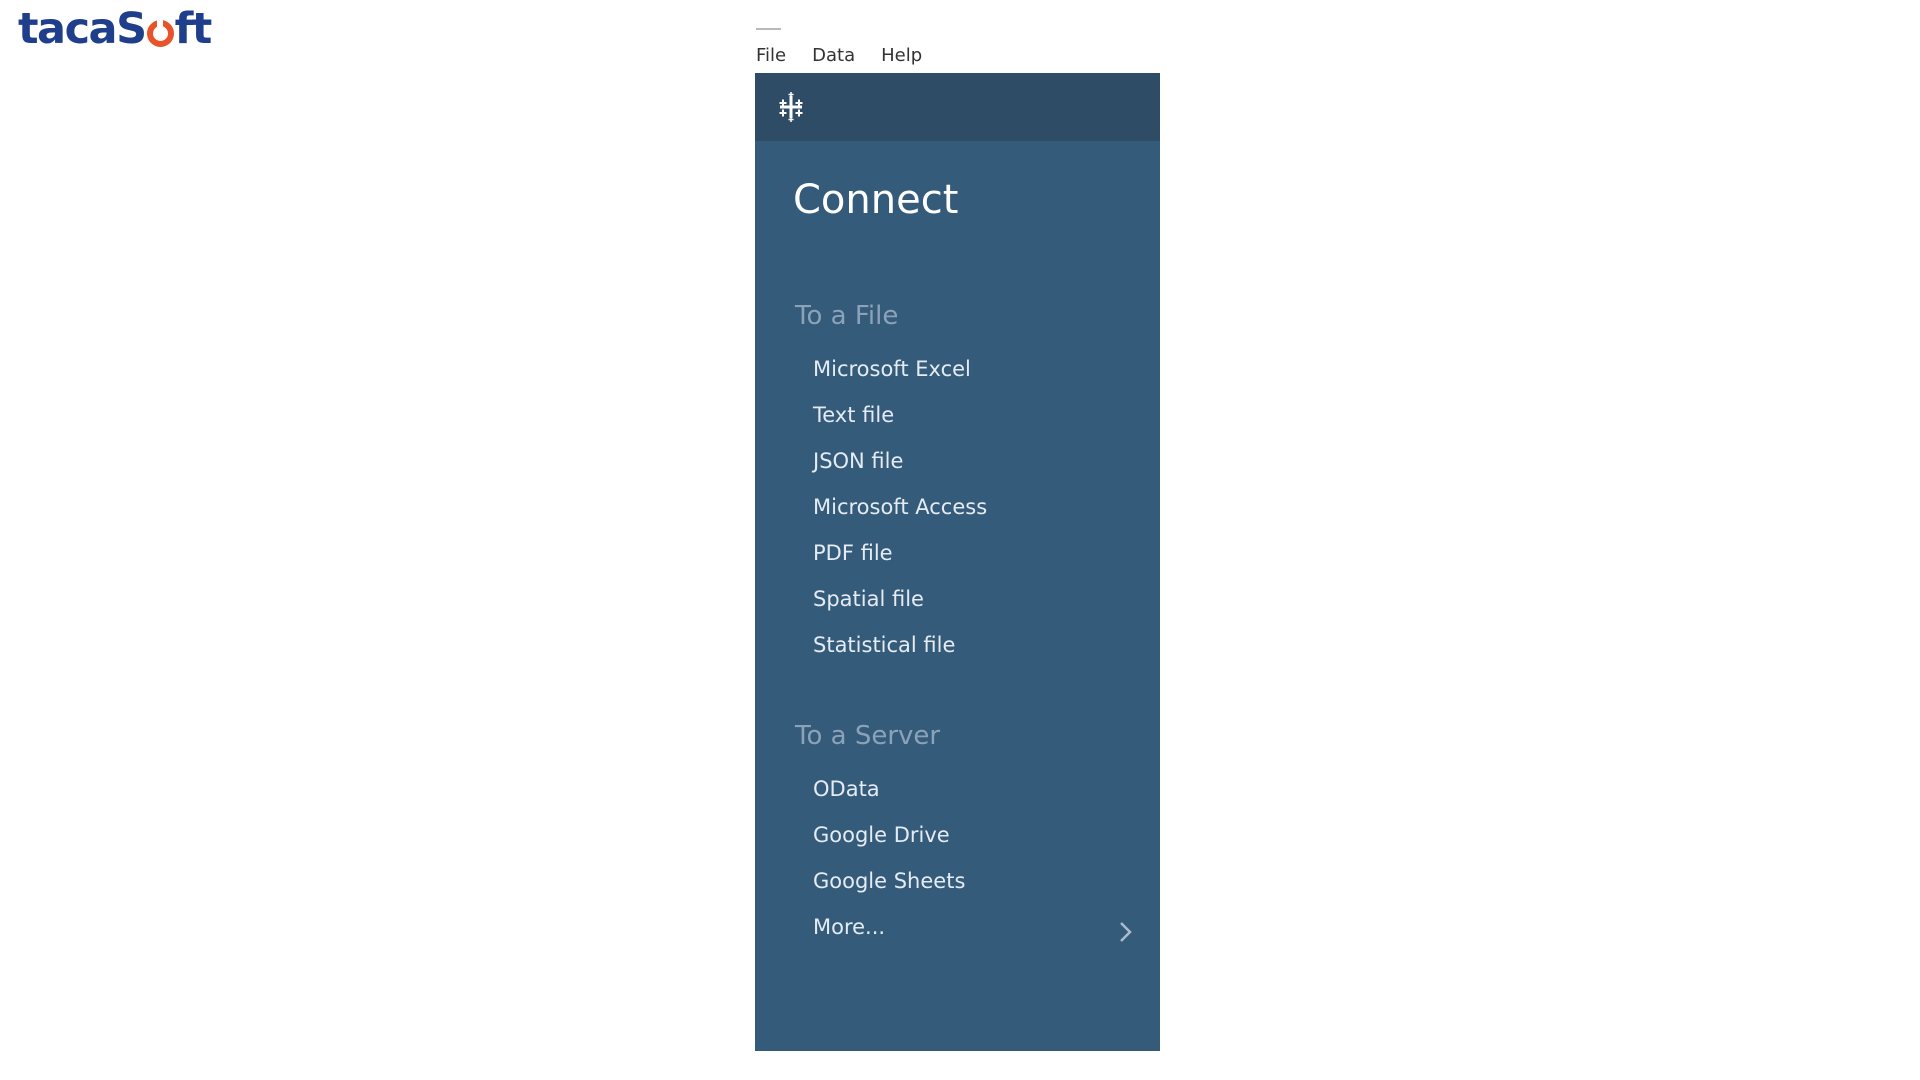 The width and height of the screenshot is (1920, 1080). Describe the element at coordinates (193, 28) in the screenshot. I see `logo-text-end: ft` at that location.